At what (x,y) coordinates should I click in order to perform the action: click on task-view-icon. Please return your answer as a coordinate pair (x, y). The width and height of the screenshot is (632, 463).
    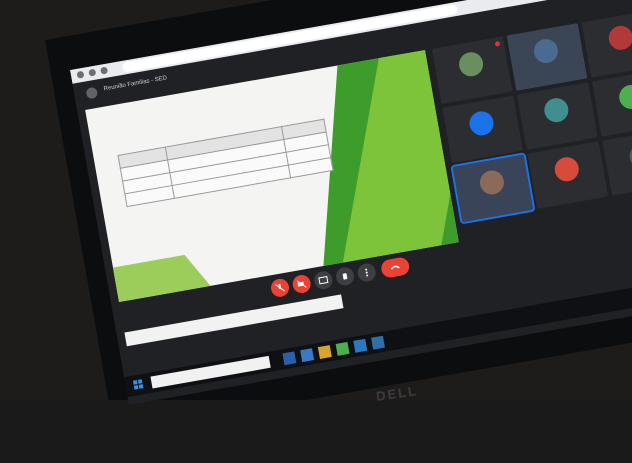
    Looking at the image, I should click on (289, 358).